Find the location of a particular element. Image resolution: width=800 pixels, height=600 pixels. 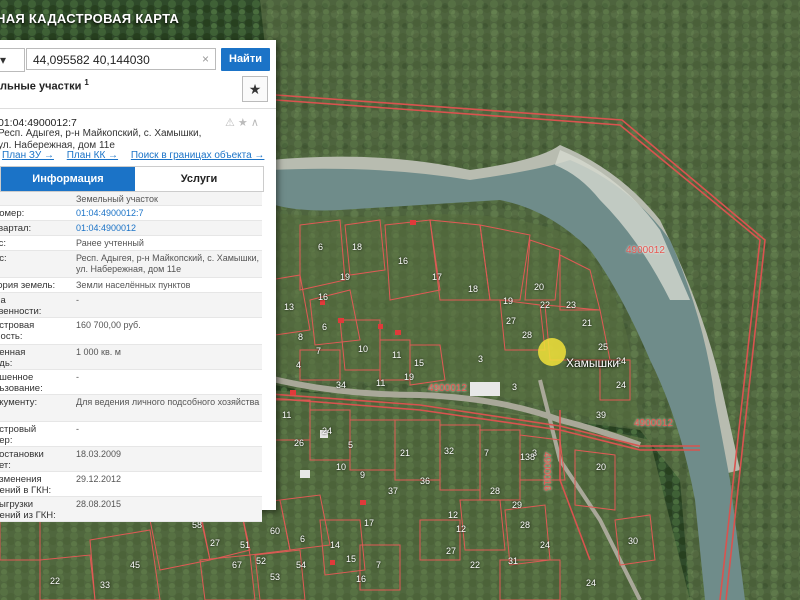

attribute-value: Земли населённых пунктов is located at coordinates (133, 285).